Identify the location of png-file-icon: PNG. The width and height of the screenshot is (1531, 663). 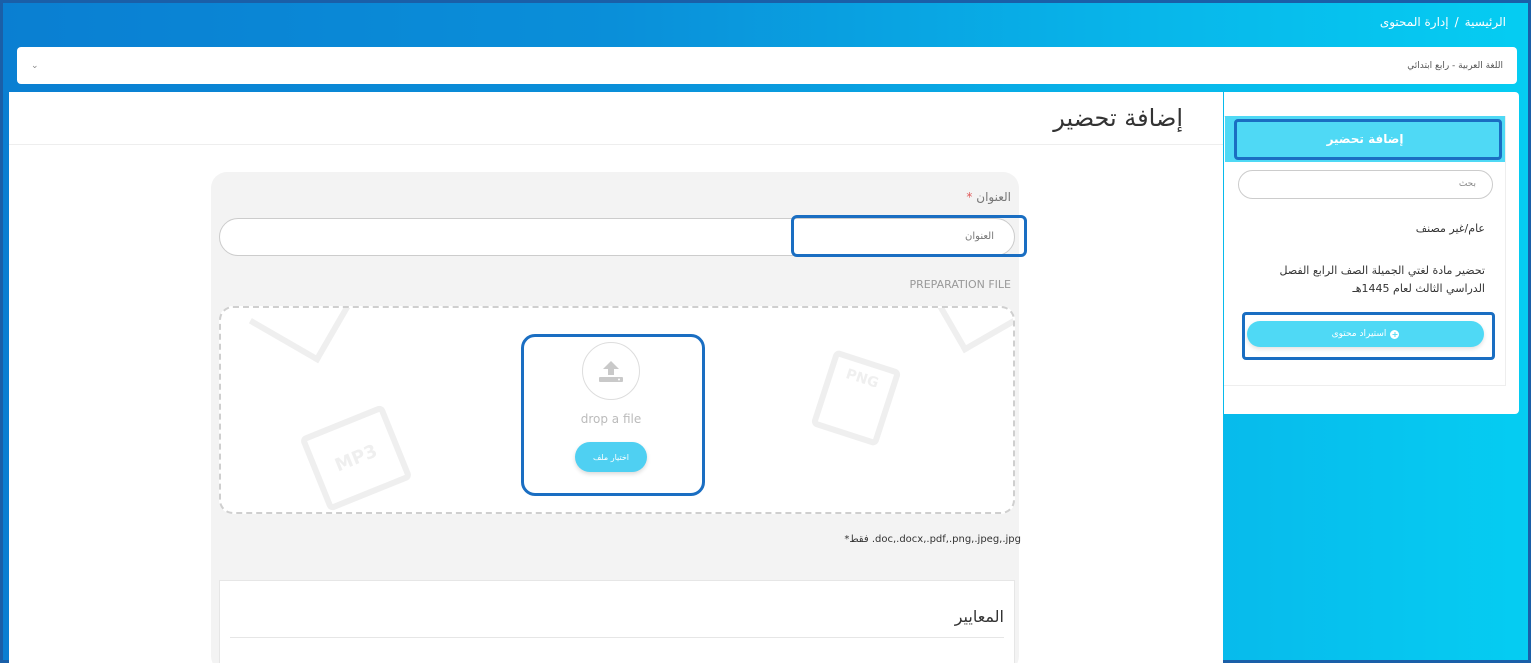
(856, 398).